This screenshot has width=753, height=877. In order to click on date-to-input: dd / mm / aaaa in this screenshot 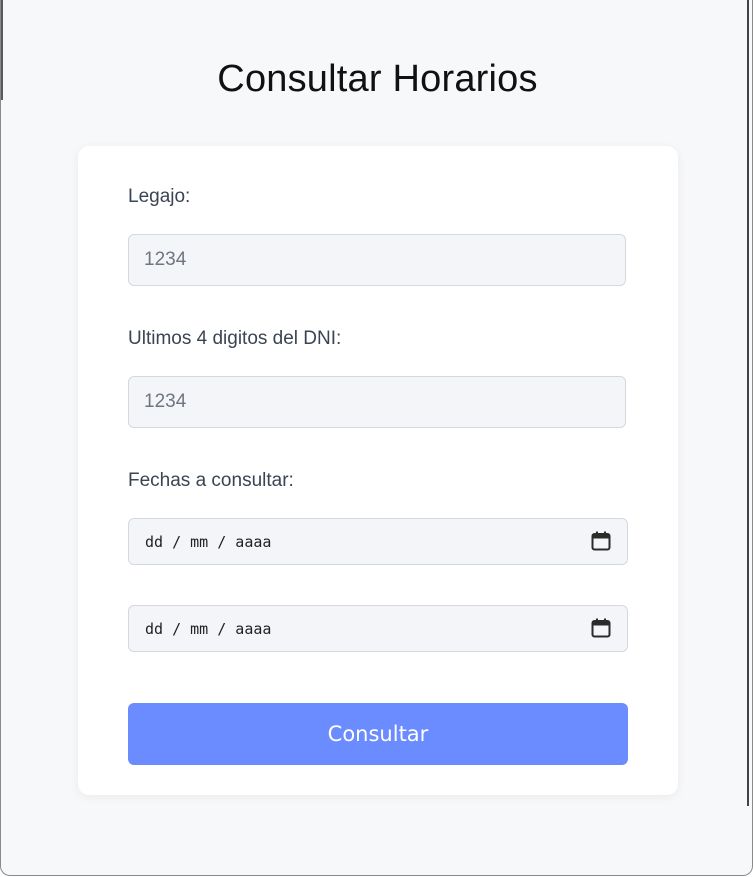, I will do `click(378, 628)`.